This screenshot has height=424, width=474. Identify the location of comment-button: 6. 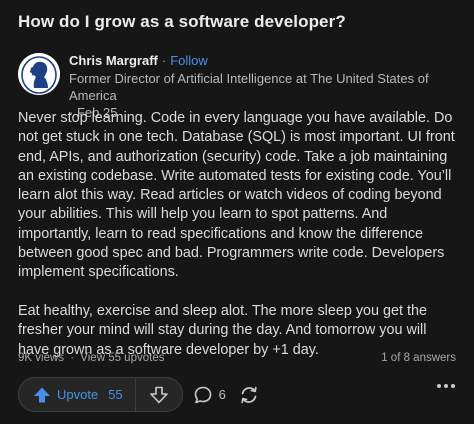
(209, 395).